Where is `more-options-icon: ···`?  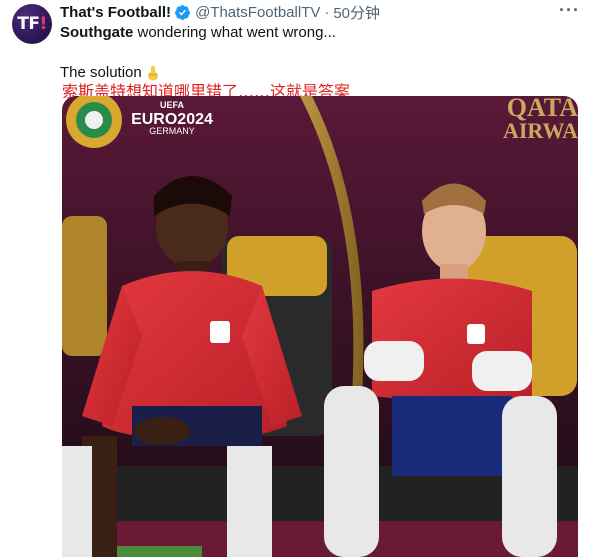 more-options-icon: ··· is located at coordinates (569, 10).